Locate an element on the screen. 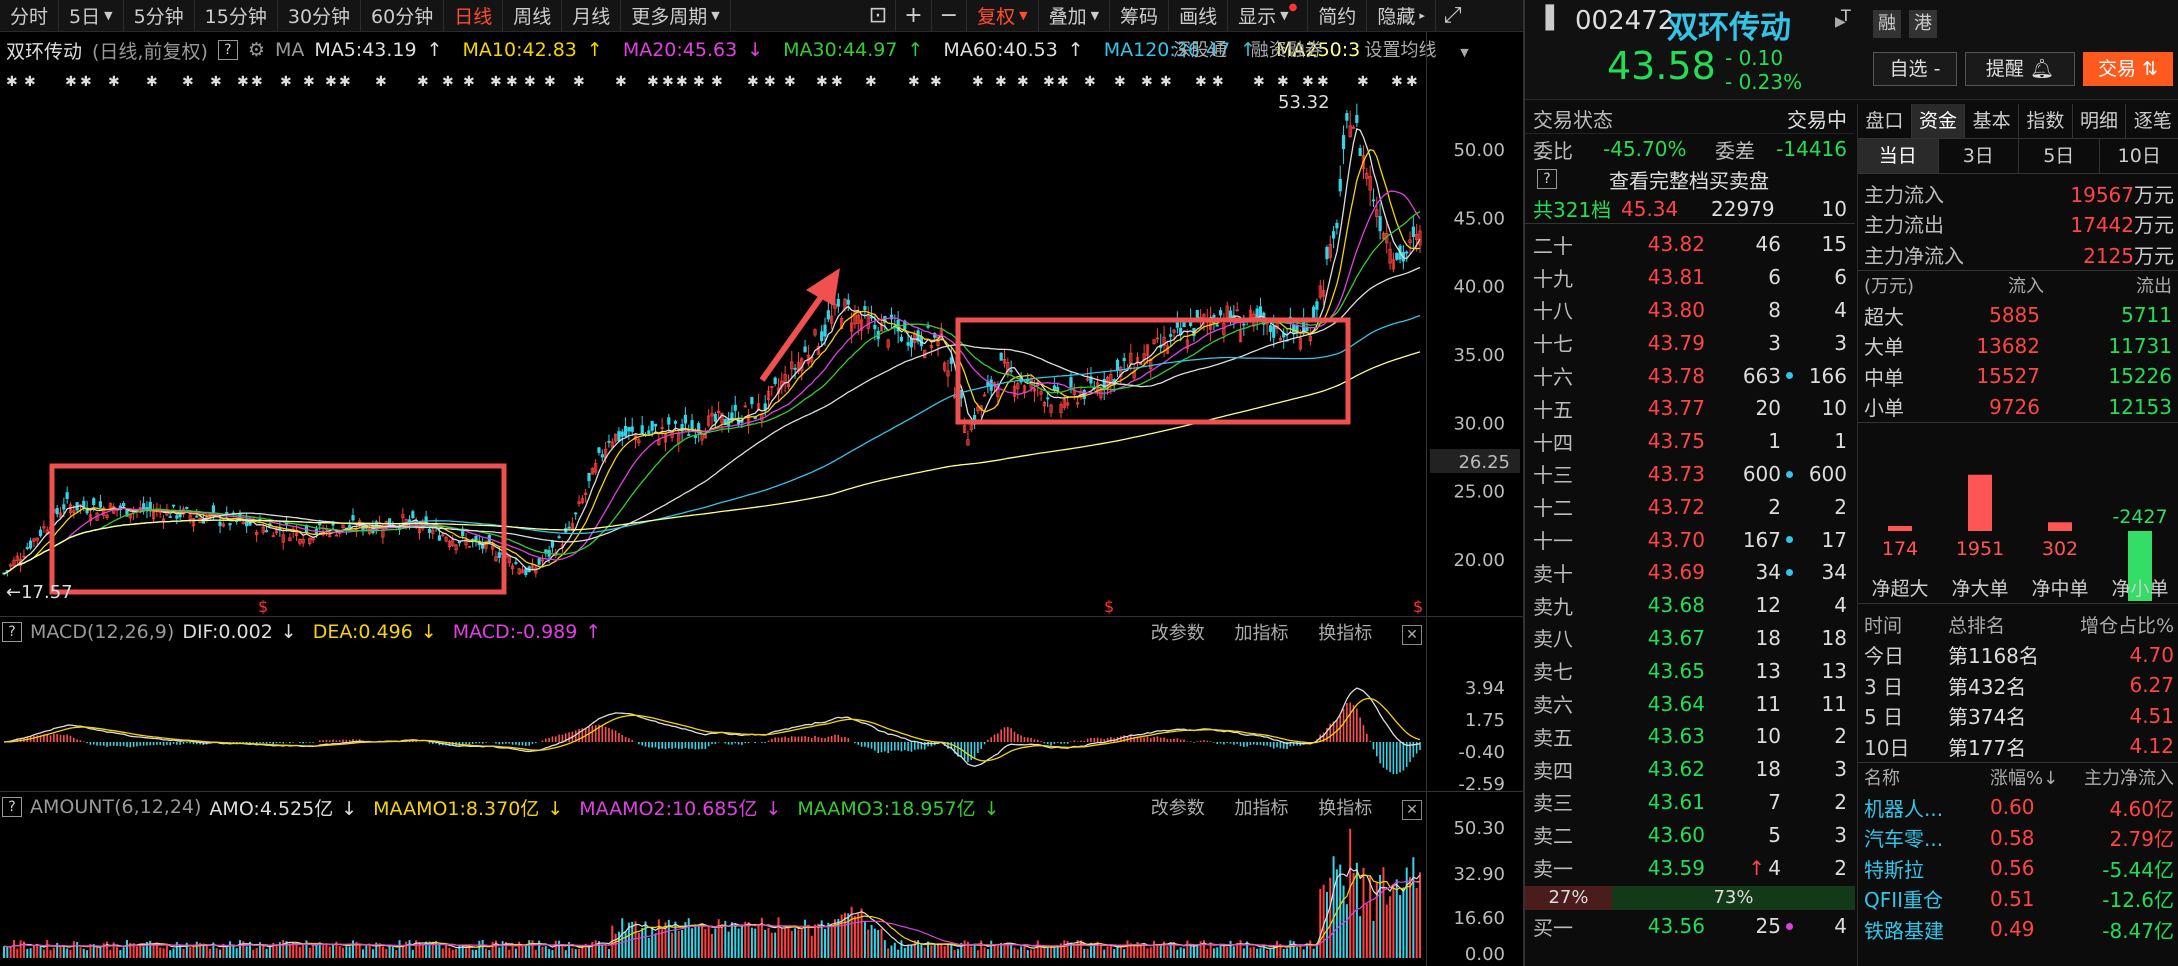  event-marker: ✱ is located at coordinates (309, 82).